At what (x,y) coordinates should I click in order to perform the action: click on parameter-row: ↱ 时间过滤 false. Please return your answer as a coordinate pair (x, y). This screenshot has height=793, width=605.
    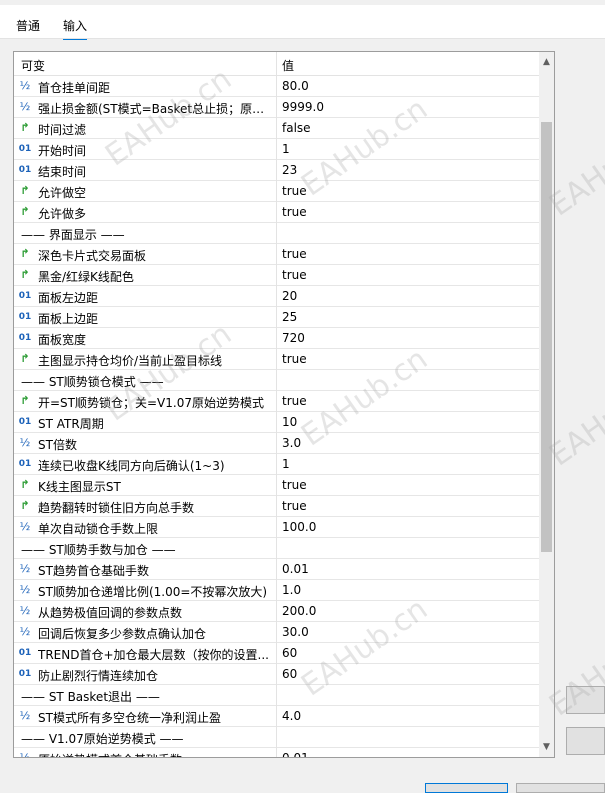
    Looking at the image, I should click on (276, 128).